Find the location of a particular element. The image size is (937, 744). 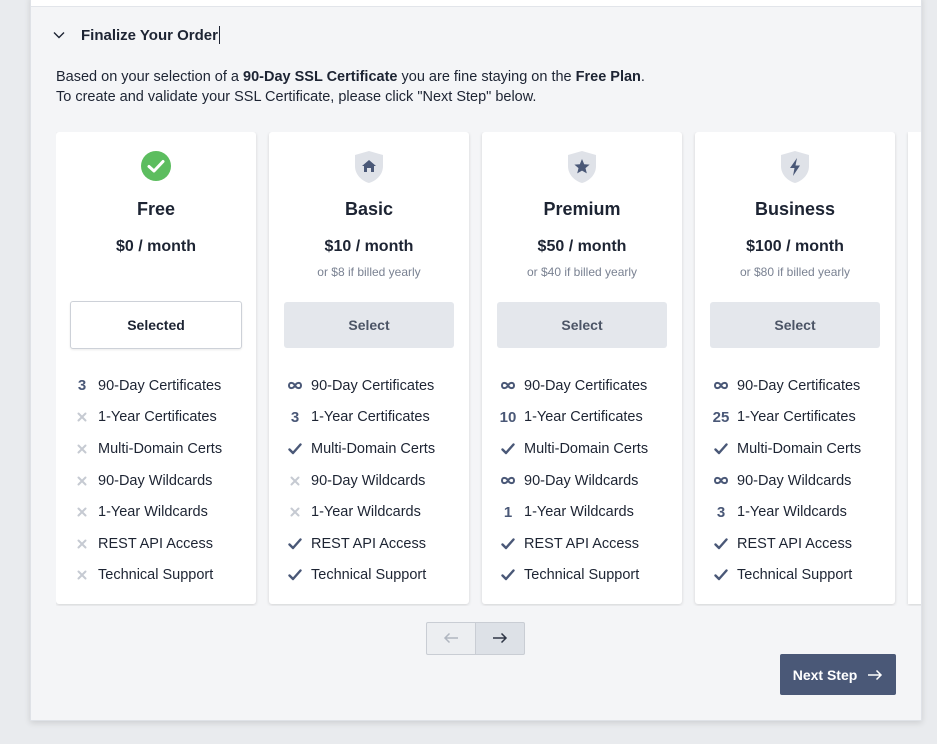

section-toggle: Finalize Your Order is located at coordinates (135, 35).